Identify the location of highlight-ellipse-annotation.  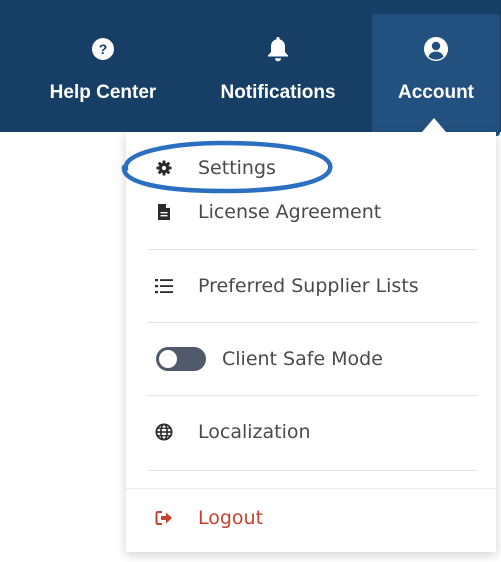
(227, 167).